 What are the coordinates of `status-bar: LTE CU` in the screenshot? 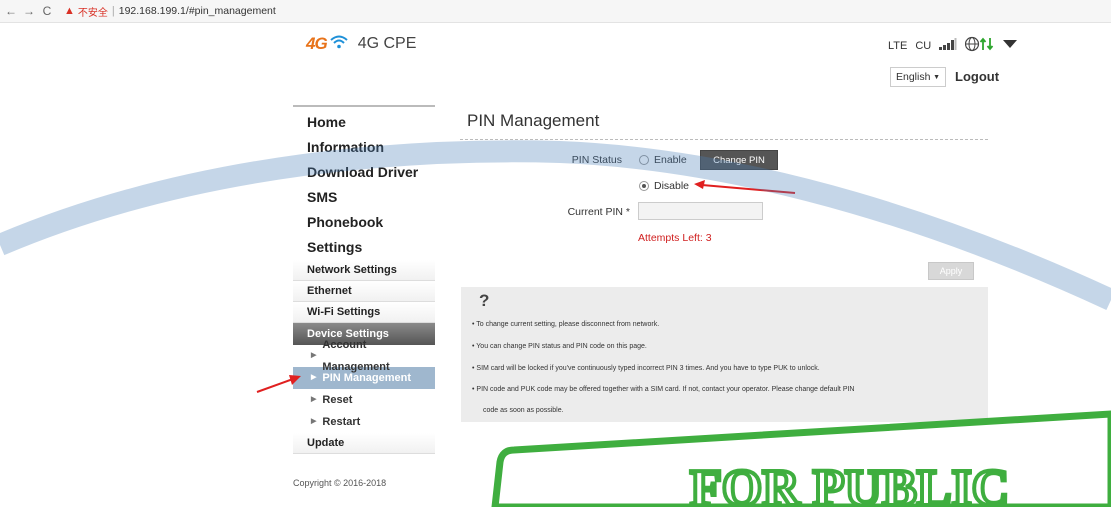 It's located at (956, 45).